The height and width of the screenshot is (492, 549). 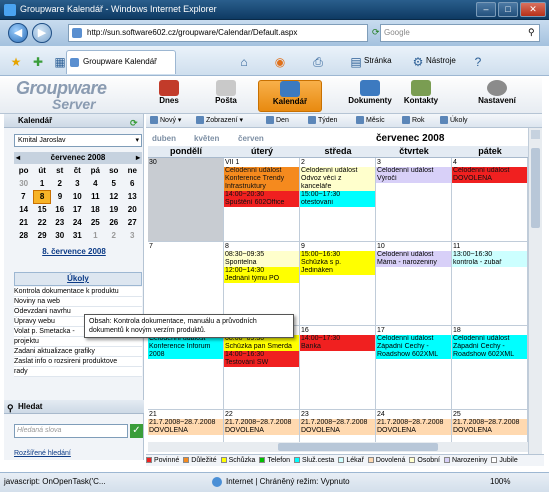 I want to click on task-item: Kontrola dokumentace k produktu, so click(x=78, y=292).